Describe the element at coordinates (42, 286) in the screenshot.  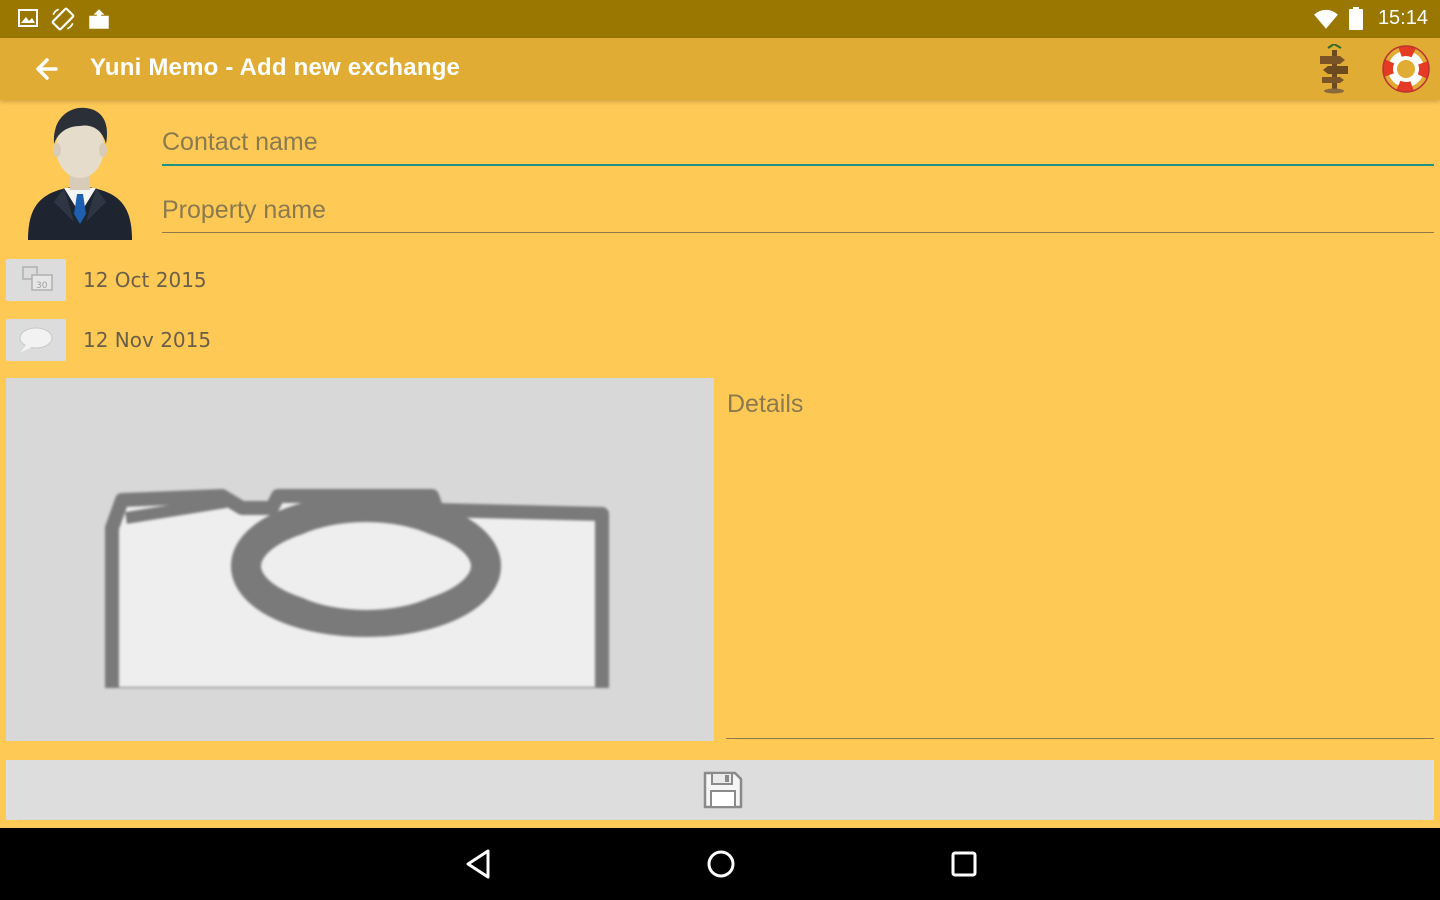
I see `svg-text: 30` at that location.